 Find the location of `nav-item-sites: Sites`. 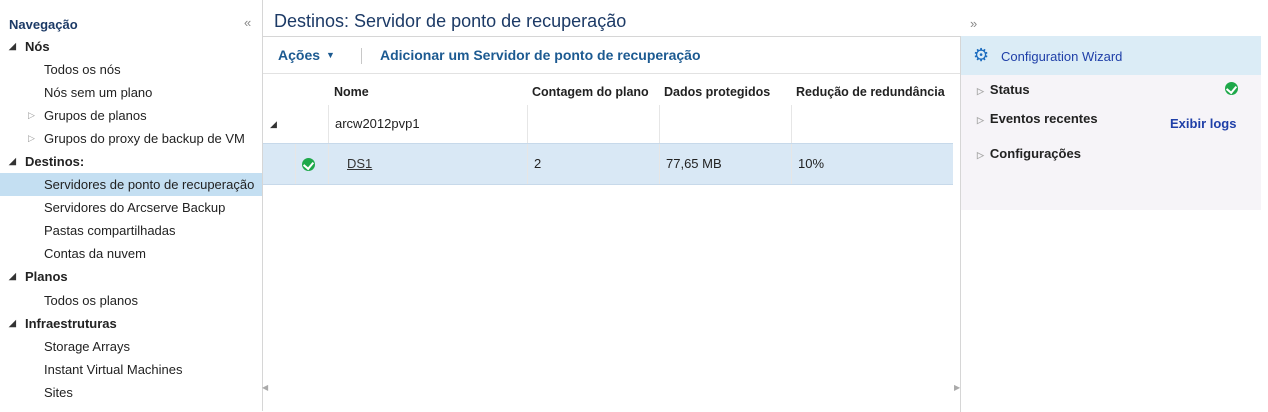

nav-item-sites: Sites is located at coordinates (131, 392).